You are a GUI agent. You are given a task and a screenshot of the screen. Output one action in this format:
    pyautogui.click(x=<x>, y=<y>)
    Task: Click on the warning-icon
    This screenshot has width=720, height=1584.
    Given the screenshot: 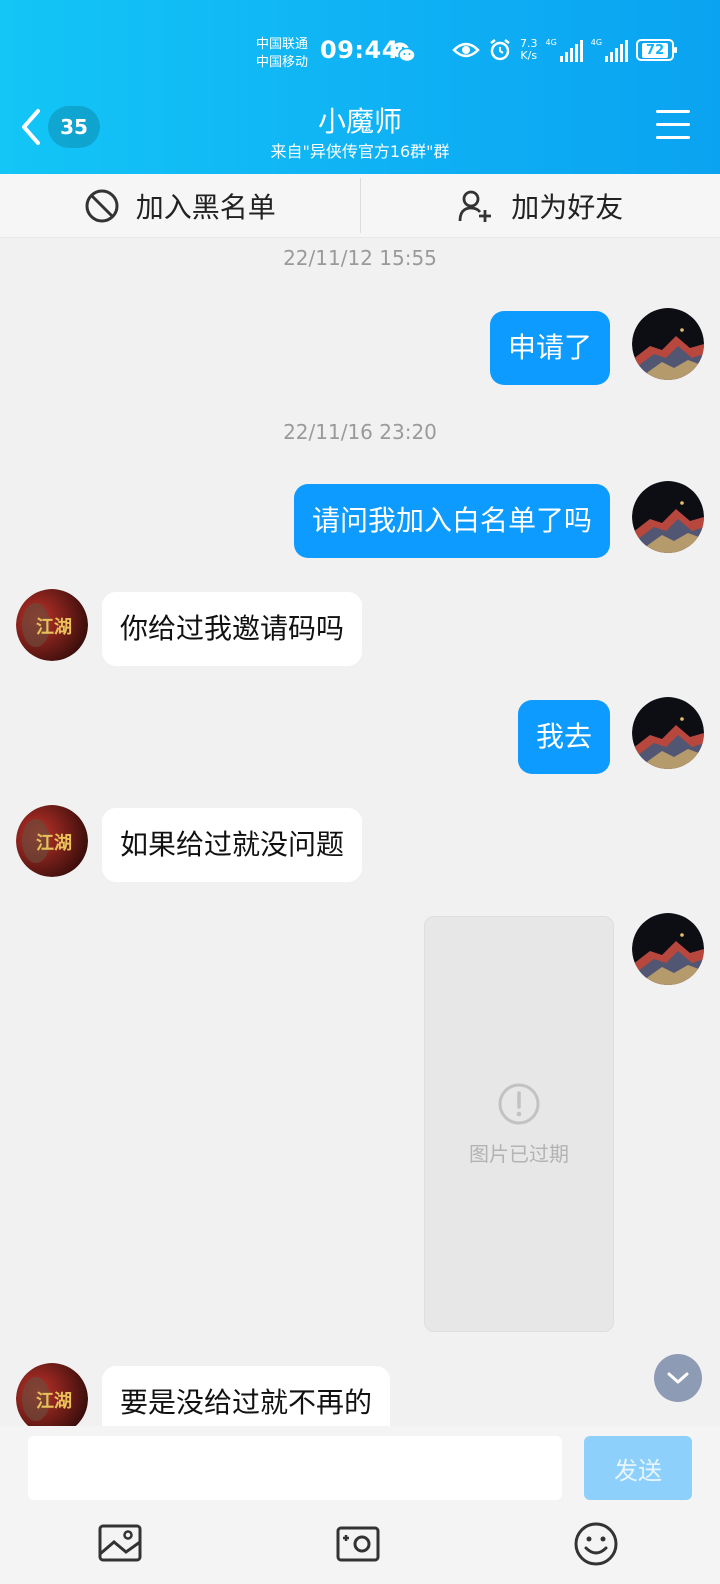 What is the action you would take?
    pyautogui.click(x=519, y=1103)
    